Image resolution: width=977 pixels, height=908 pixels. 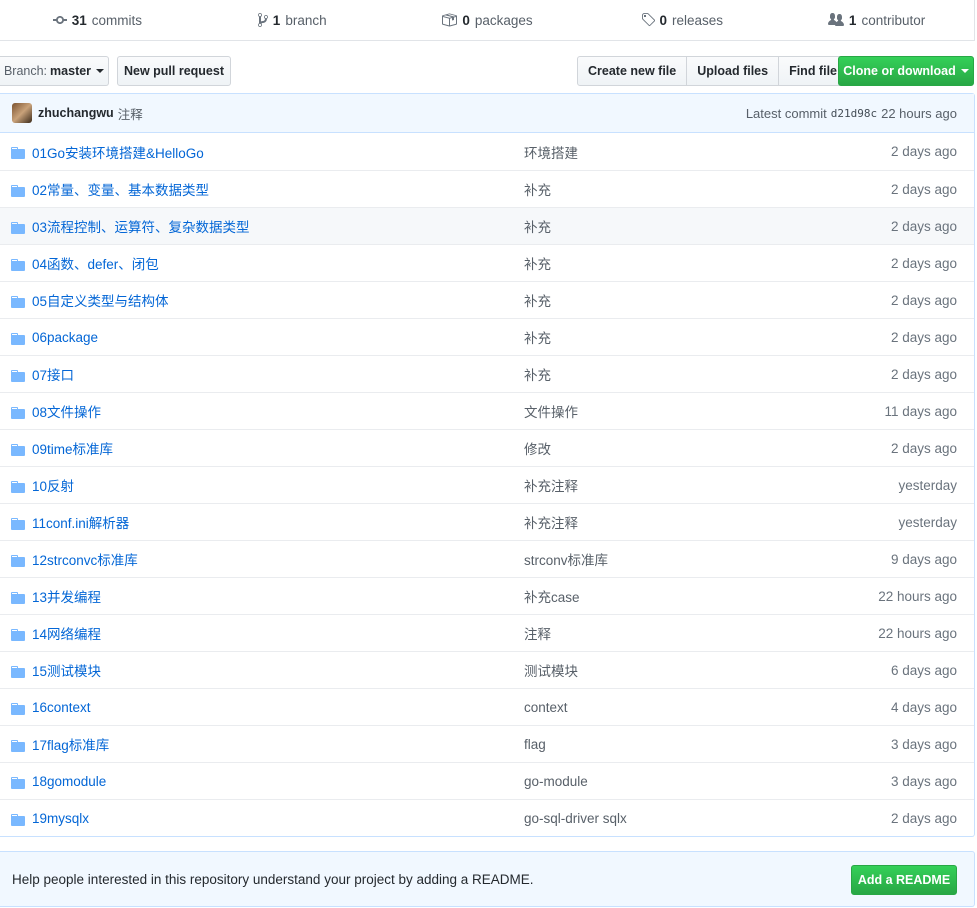 I want to click on file-name-link: 05自定义类型与结构体, so click(x=100, y=300).